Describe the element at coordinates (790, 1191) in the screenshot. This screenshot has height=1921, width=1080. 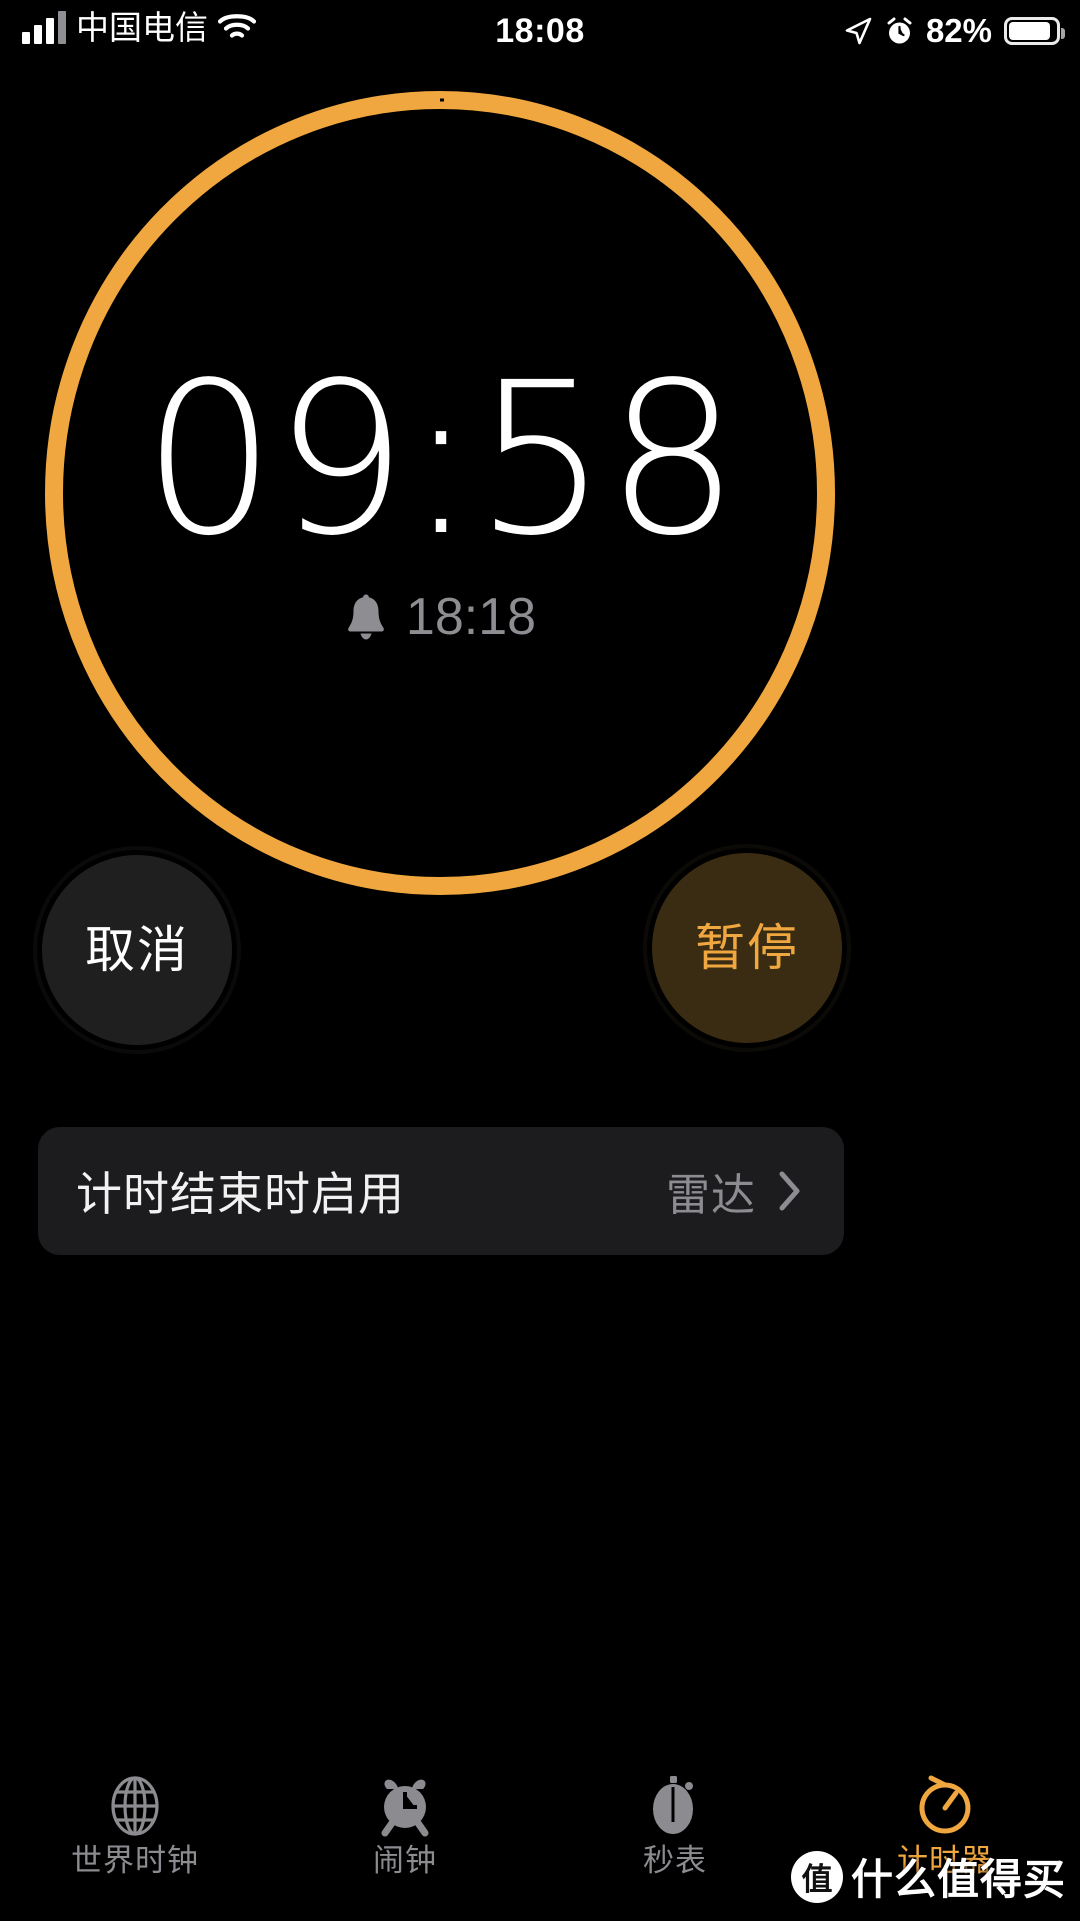
I see `chevron-right-icon` at that location.